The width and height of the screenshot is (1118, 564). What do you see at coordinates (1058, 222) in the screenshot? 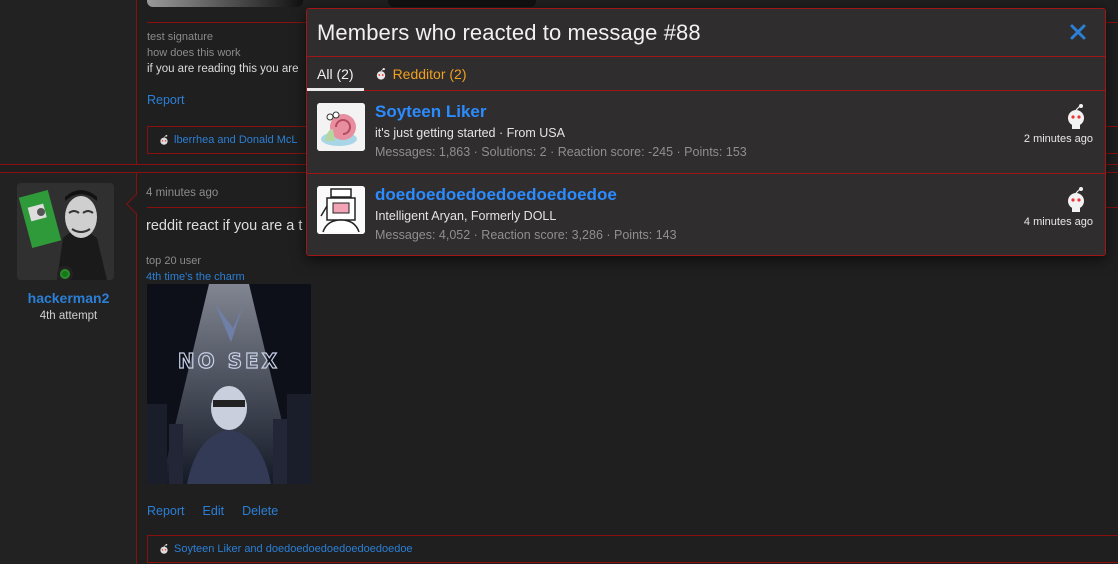
I see `reaction-time: 4 minutes ago` at bounding box center [1058, 222].